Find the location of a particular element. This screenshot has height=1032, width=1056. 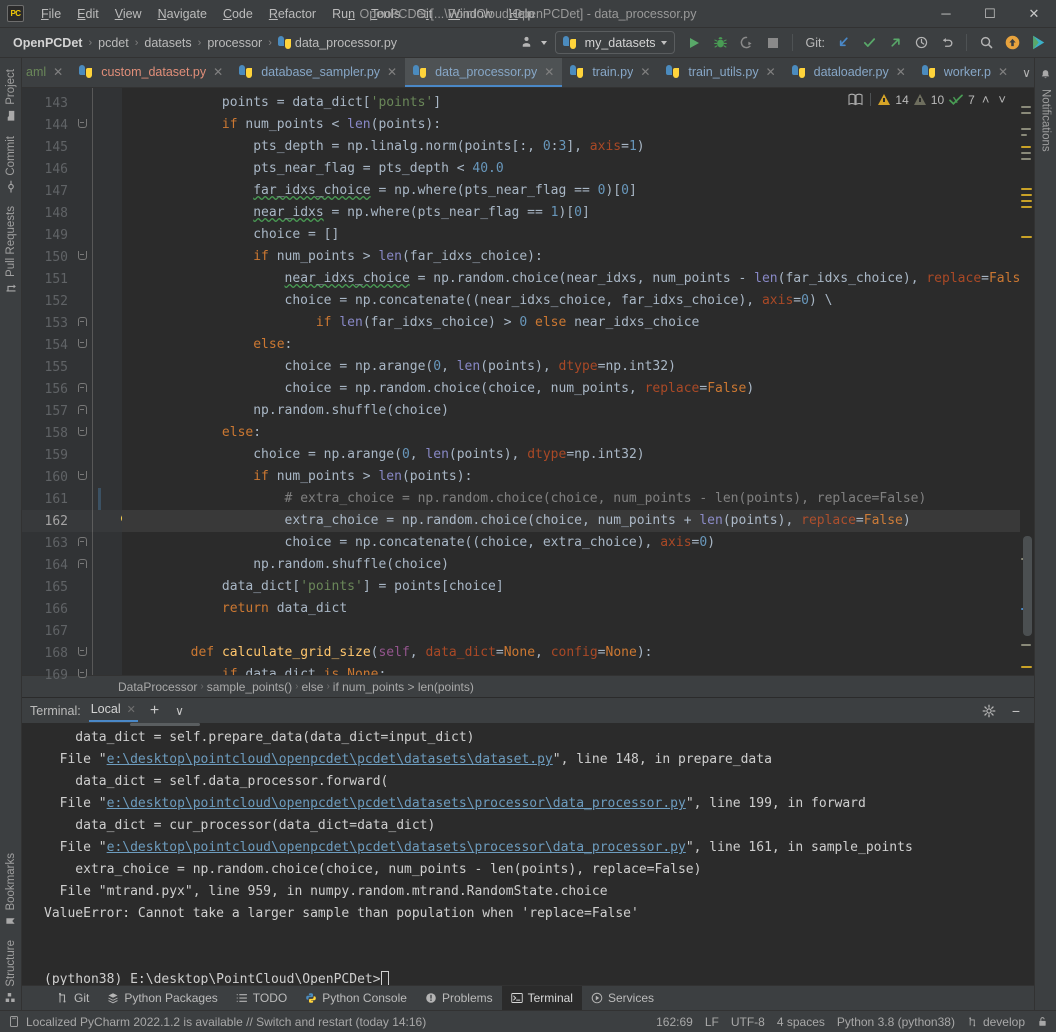

gutter-line: 158 is located at coordinates (72, 433).